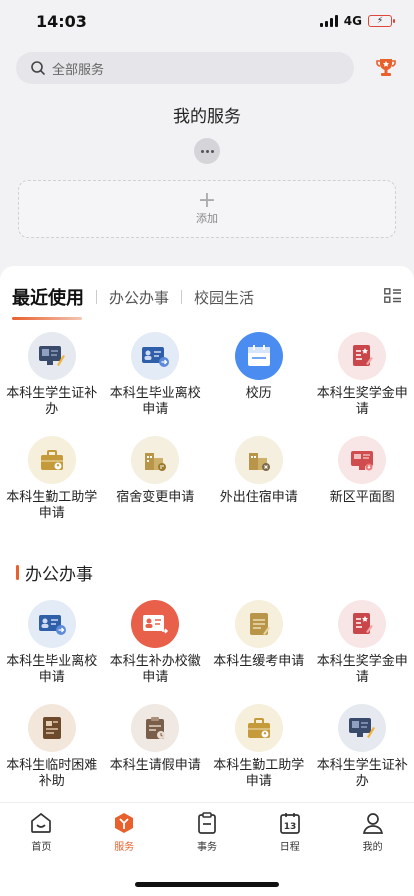  What do you see at coordinates (155, 460) in the screenshot?
I see `dorm-swap-icon` at bounding box center [155, 460].